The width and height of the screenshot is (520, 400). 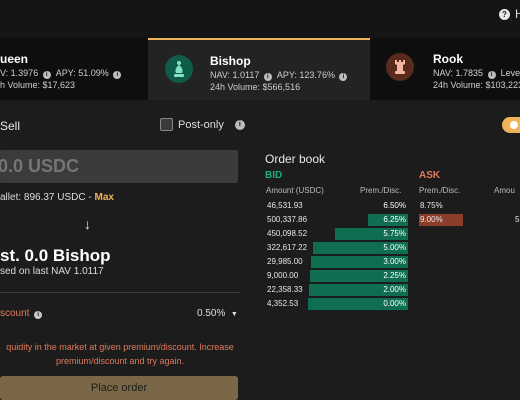 What do you see at coordinates (260, 19) in the screenshot?
I see `top-bar: ? H` at bounding box center [260, 19].